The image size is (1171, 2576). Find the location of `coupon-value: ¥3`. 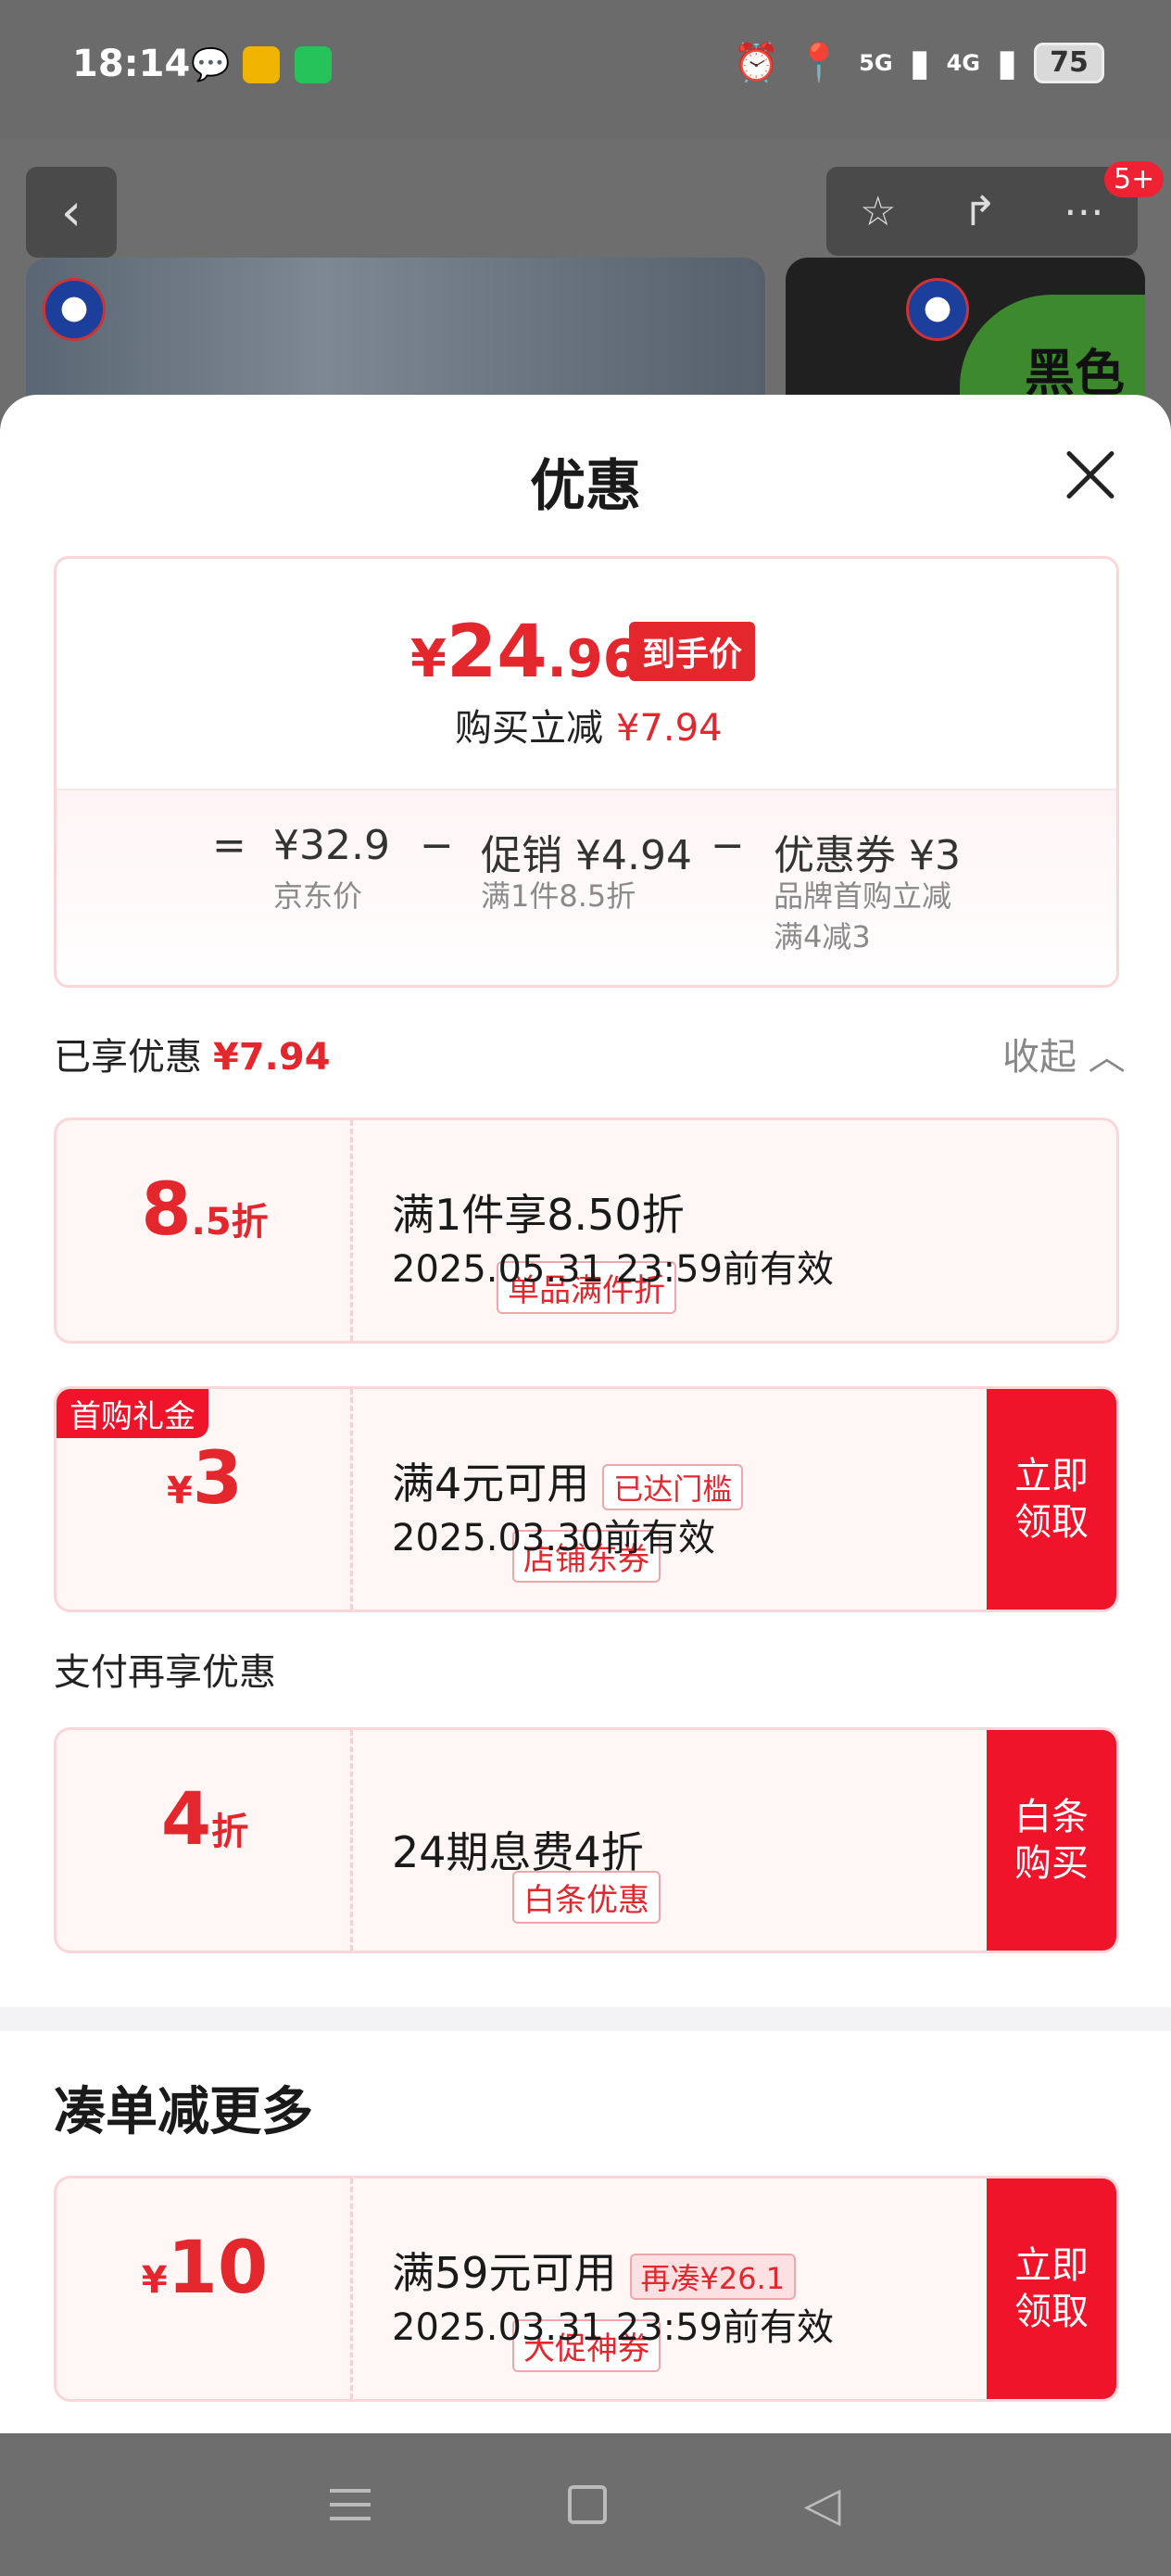

coupon-value: ¥3 is located at coordinates (935, 856).